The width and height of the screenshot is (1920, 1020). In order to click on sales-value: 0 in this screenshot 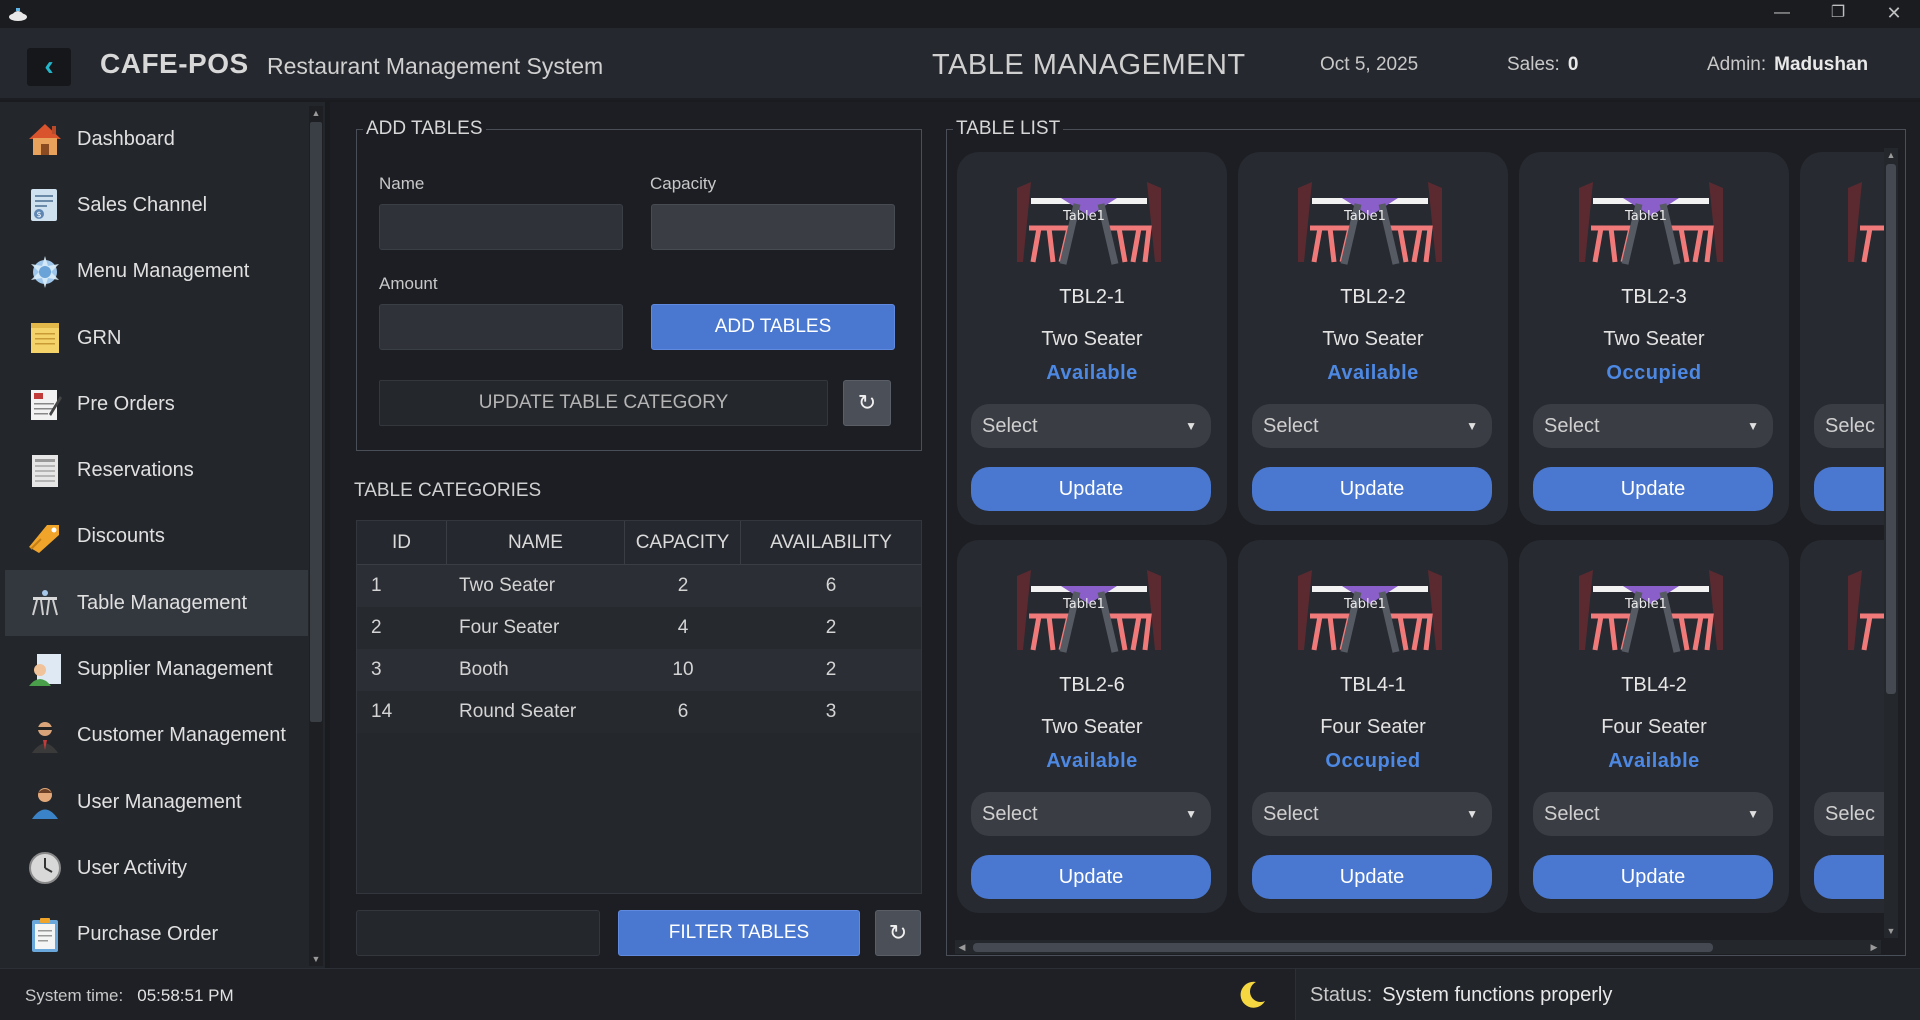, I will do `click(1573, 64)`.